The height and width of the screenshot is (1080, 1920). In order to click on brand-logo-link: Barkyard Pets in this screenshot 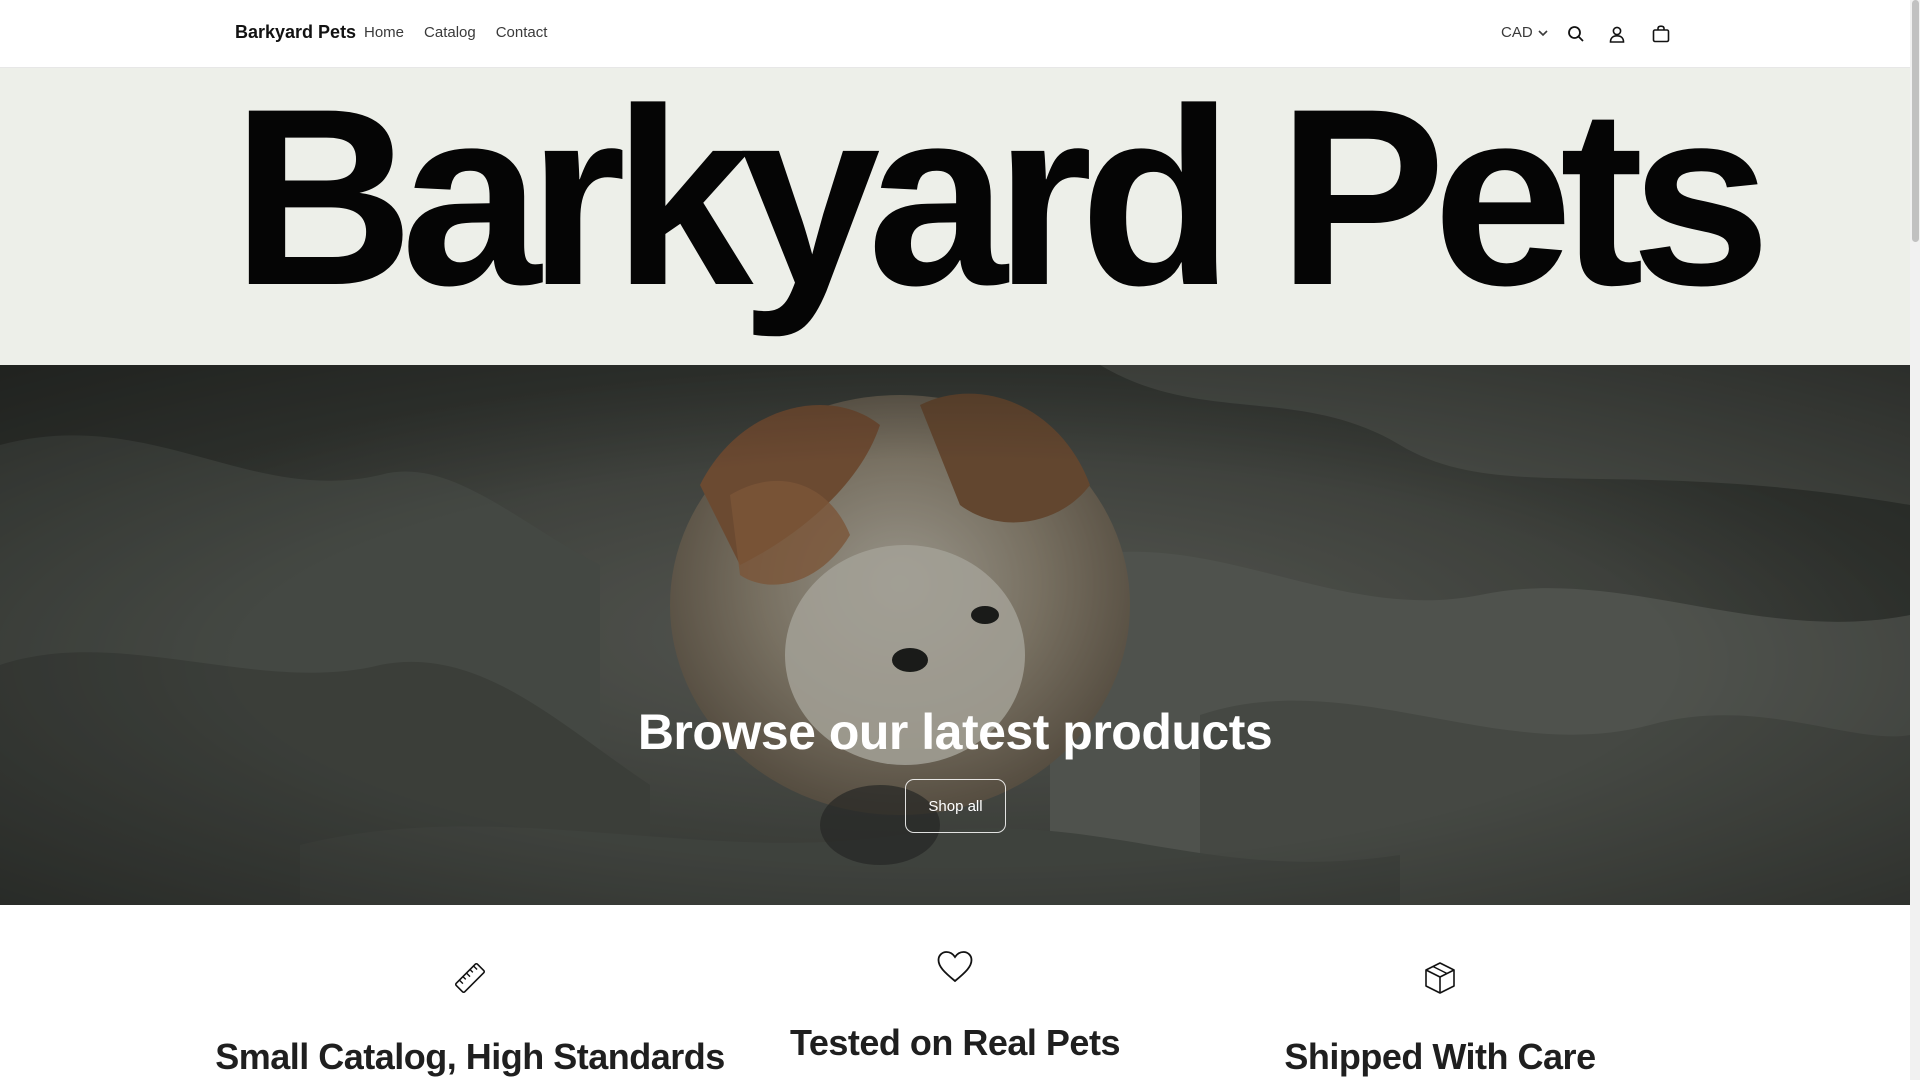, I will do `click(295, 32)`.